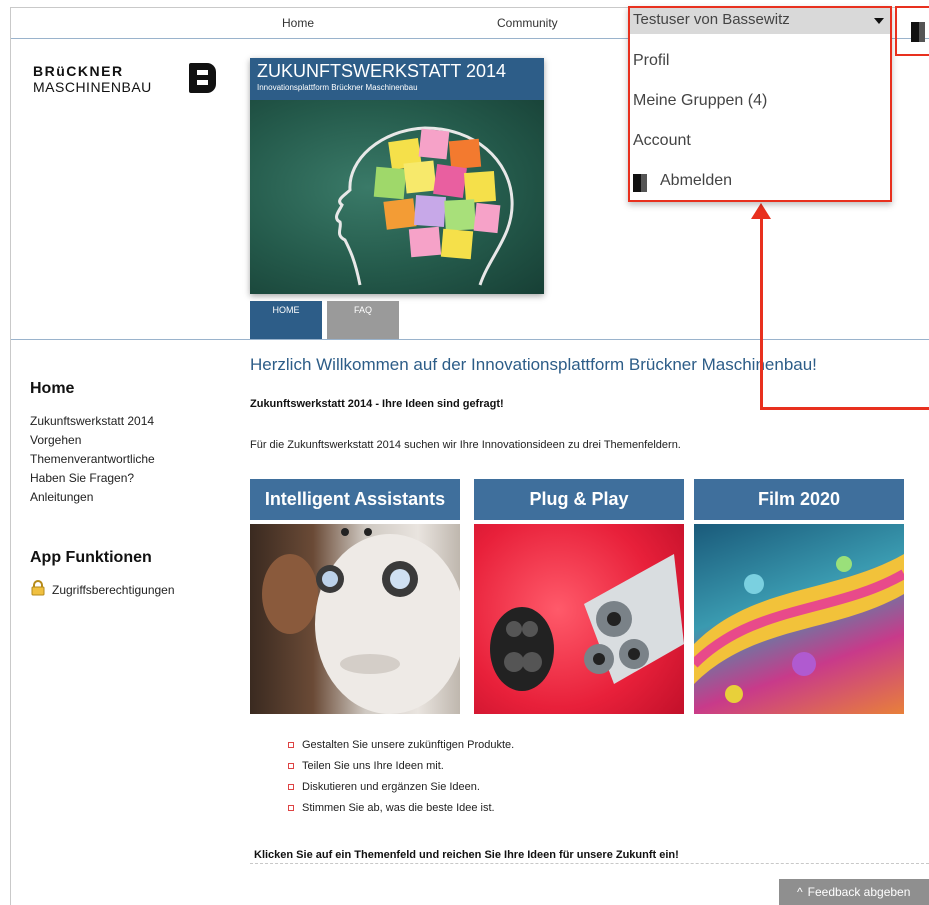 The height and width of the screenshot is (905, 929). I want to click on brueckner-b-logo-icon, so click(202, 78).